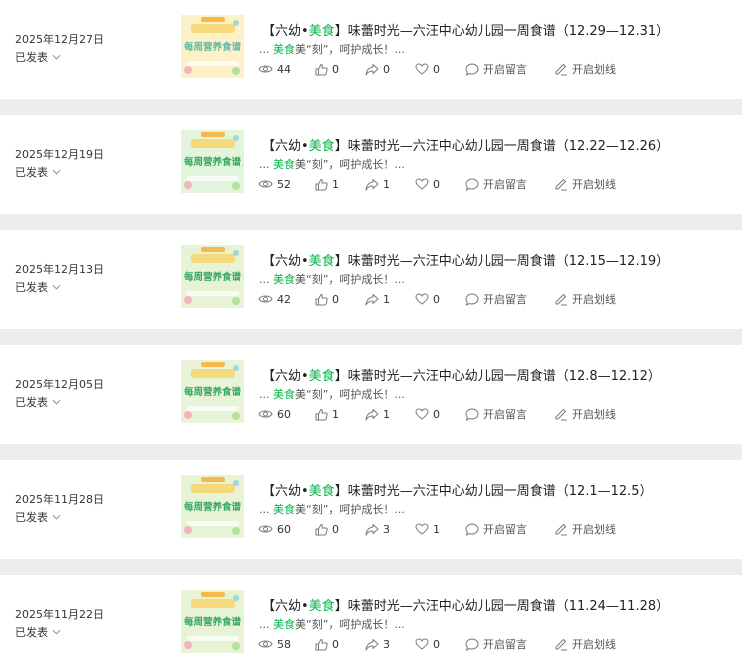 This screenshot has width=742, height=668. What do you see at coordinates (59, 384) in the screenshot?
I see `publish-date: 2025年12月05日` at bounding box center [59, 384].